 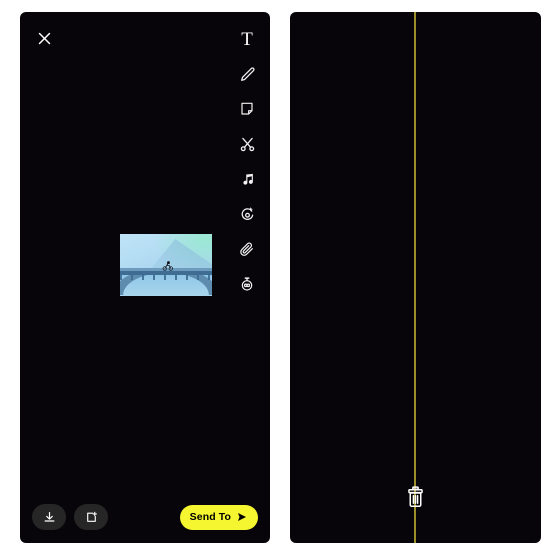 What do you see at coordinates (145, 517) in the screenshot?
I see `editor-bottom-bar: Send To` at bounding box center [145, 517].